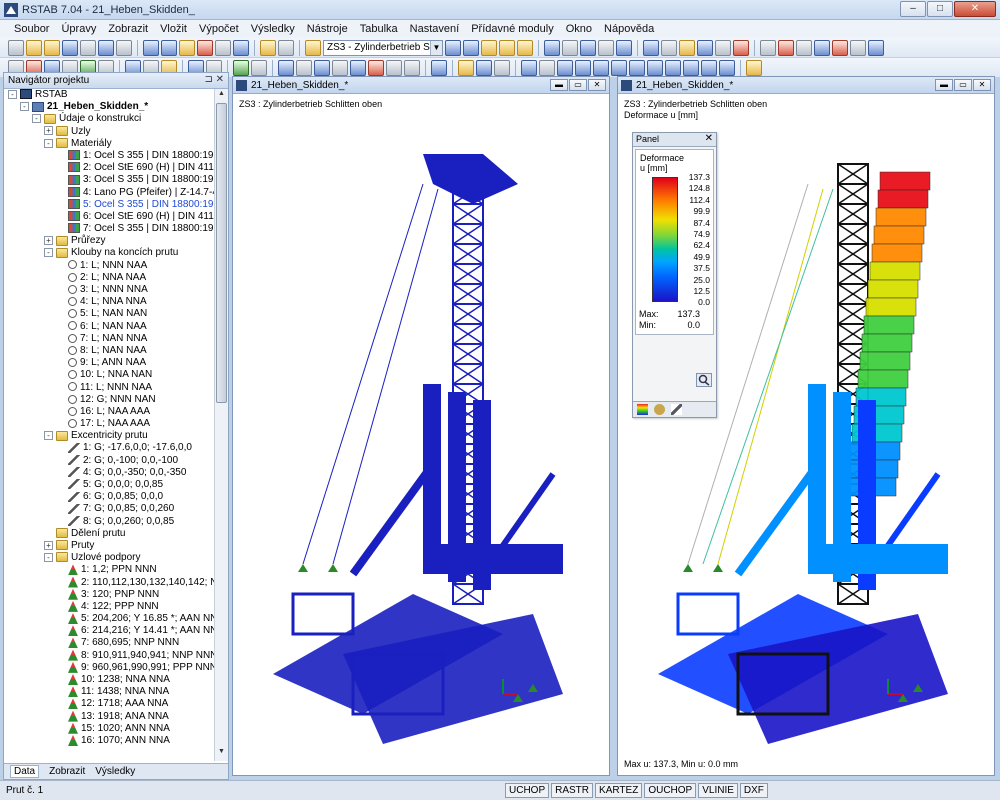  What do you see at coordinates (572, 790) in the screenshot?
I see `status-toggle-1: RASTR` at bounding box center [572, 790].